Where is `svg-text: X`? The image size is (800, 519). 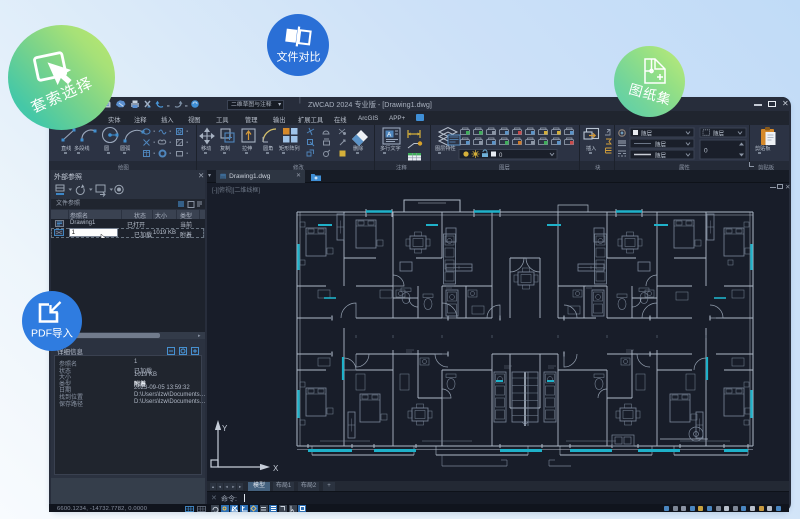 svg-text: X is located at coordinates (276, 468).